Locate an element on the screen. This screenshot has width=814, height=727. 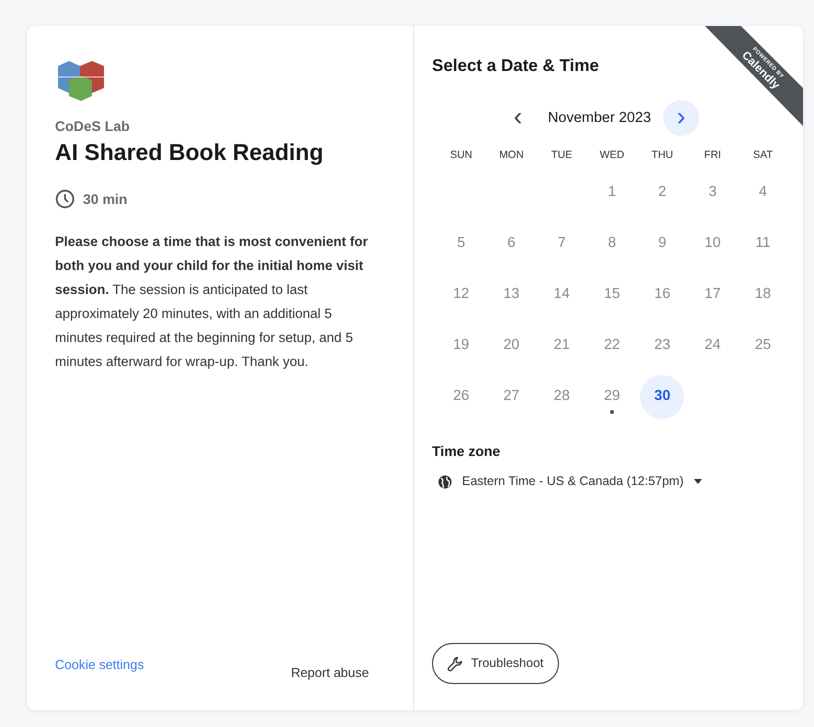
calendar-day: 3 is located at coordinates (712, 193).